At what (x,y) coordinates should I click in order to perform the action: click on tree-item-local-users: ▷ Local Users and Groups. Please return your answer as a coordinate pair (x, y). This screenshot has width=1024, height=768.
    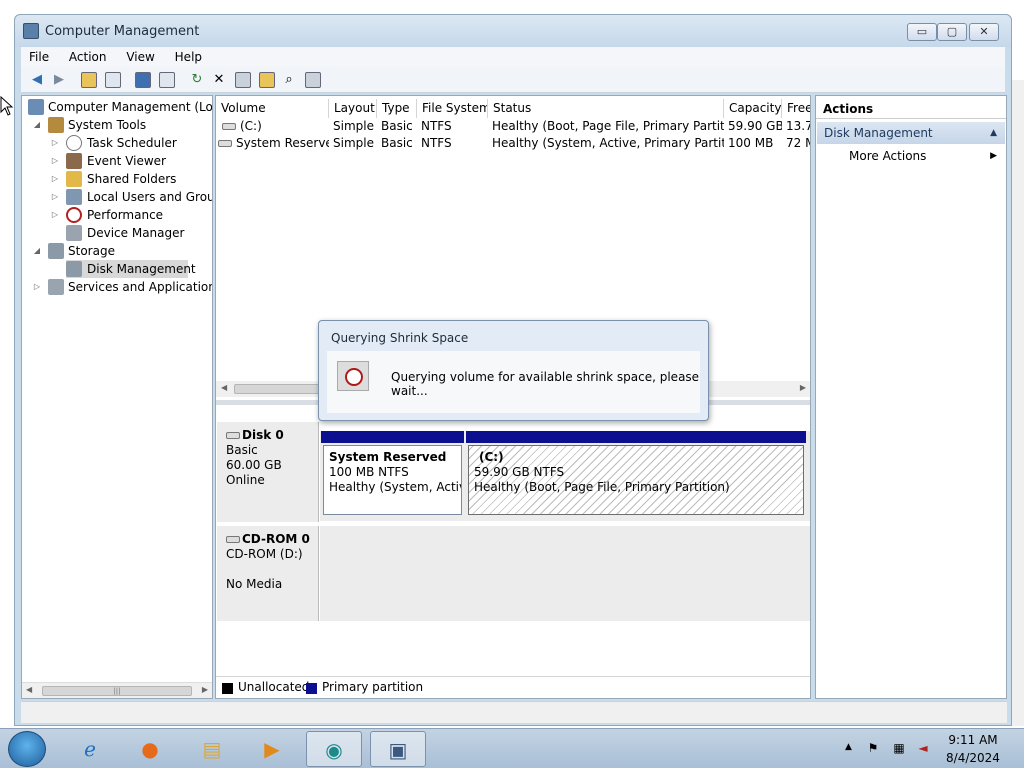
    Looking at the image, I should click on (118, 197).